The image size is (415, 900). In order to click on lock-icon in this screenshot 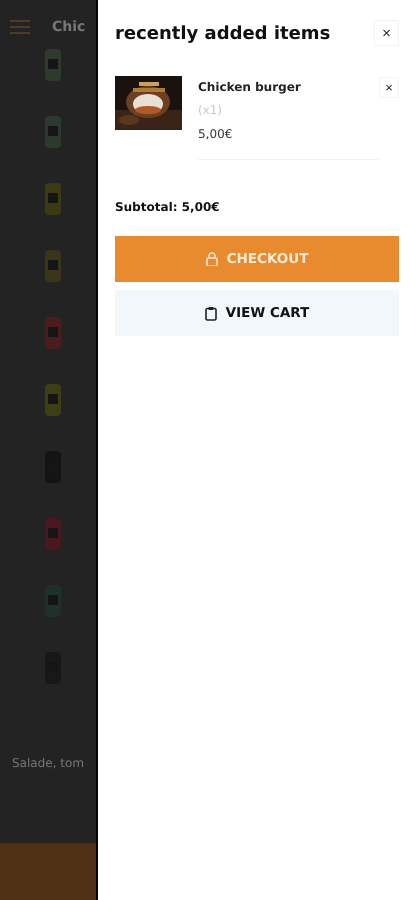, I will do `click(212, 259)`.